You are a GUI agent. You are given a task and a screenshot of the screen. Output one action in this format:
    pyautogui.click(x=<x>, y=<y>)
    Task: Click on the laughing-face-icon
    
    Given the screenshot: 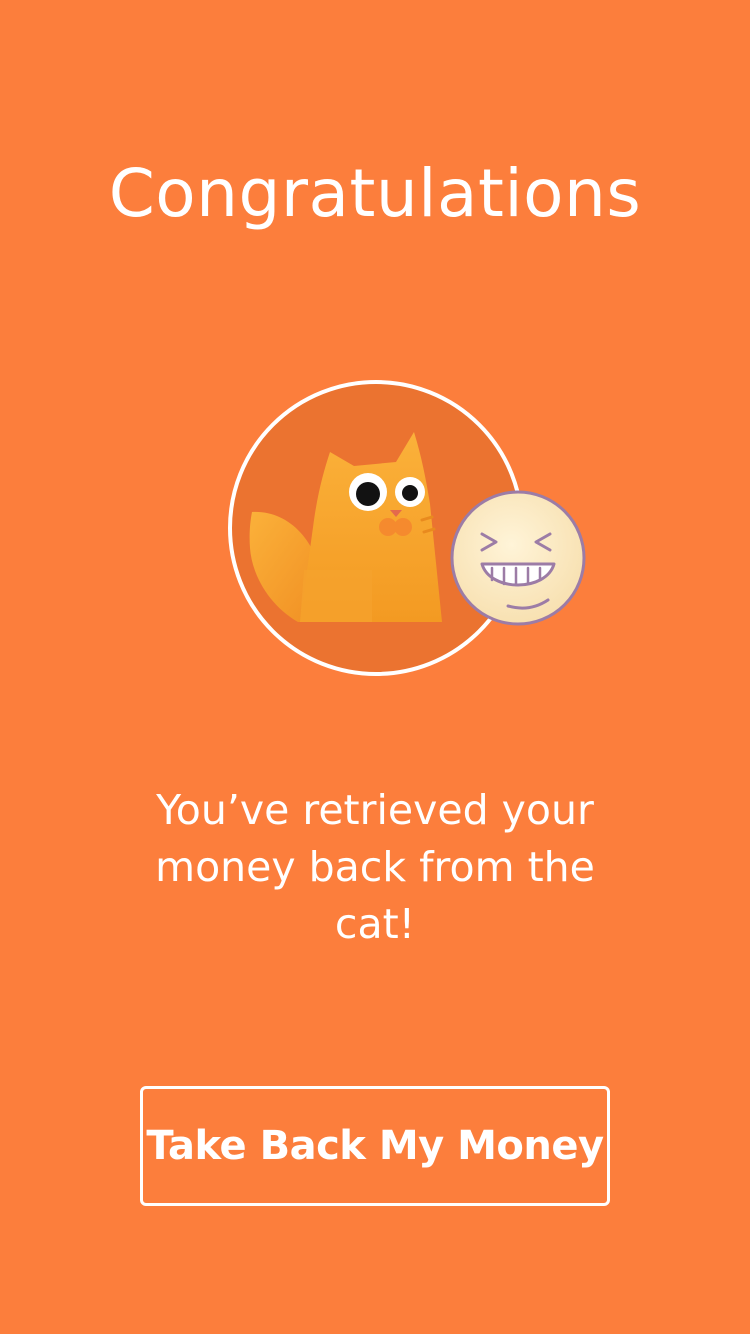 What is the action you would take?
    pyautogui.click(x=518, y=558)
    